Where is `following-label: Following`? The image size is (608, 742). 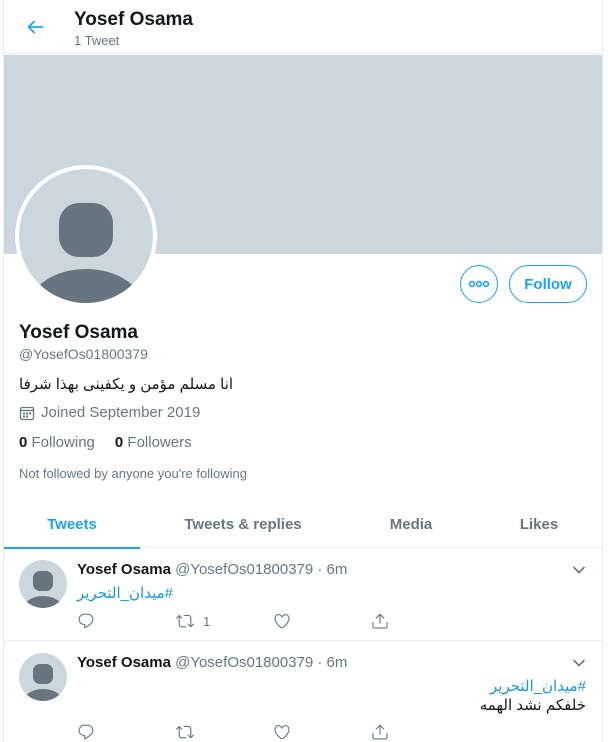
following-label: Following is located at coordinates (63, 442).